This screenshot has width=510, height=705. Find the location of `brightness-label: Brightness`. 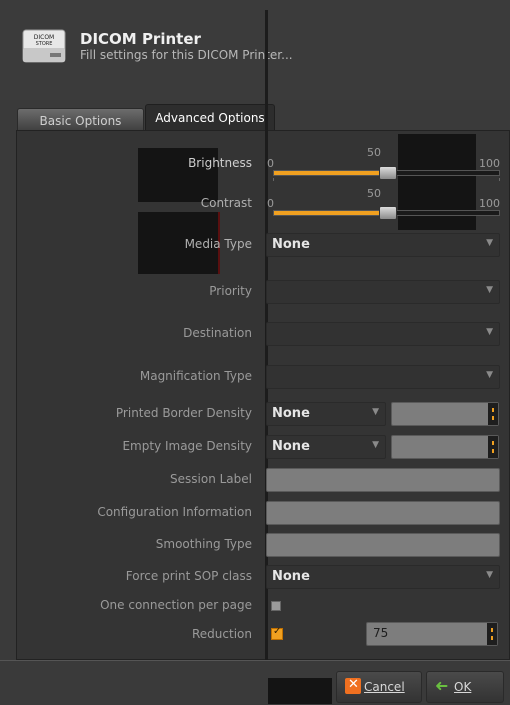

brightness-label: Brightness is located at coordinates (220, 163).